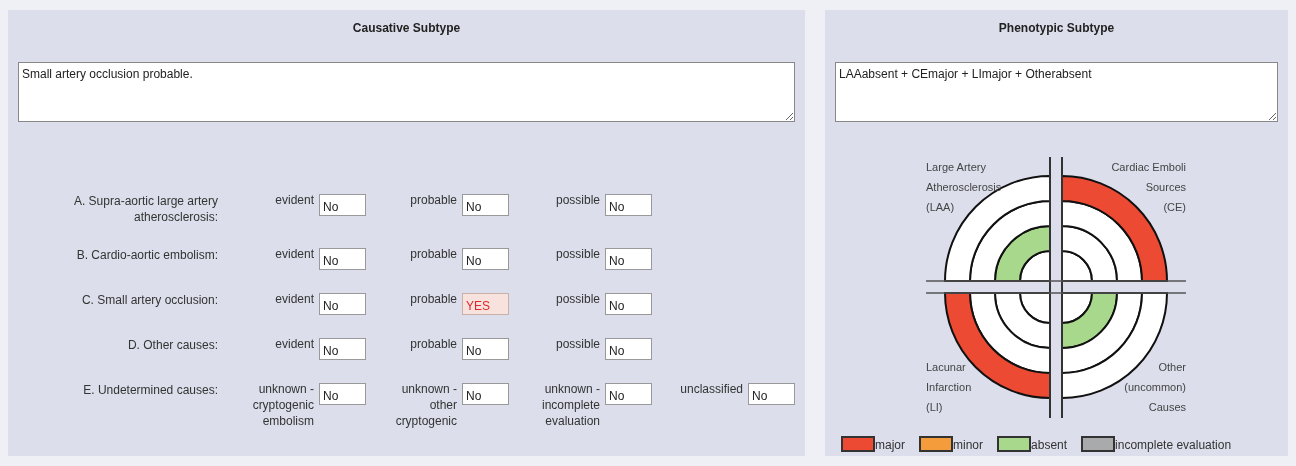 The image size is (1296, 466). I want to click on quadrant-label: Other (uncommon) Causes, so click(1154, 387).